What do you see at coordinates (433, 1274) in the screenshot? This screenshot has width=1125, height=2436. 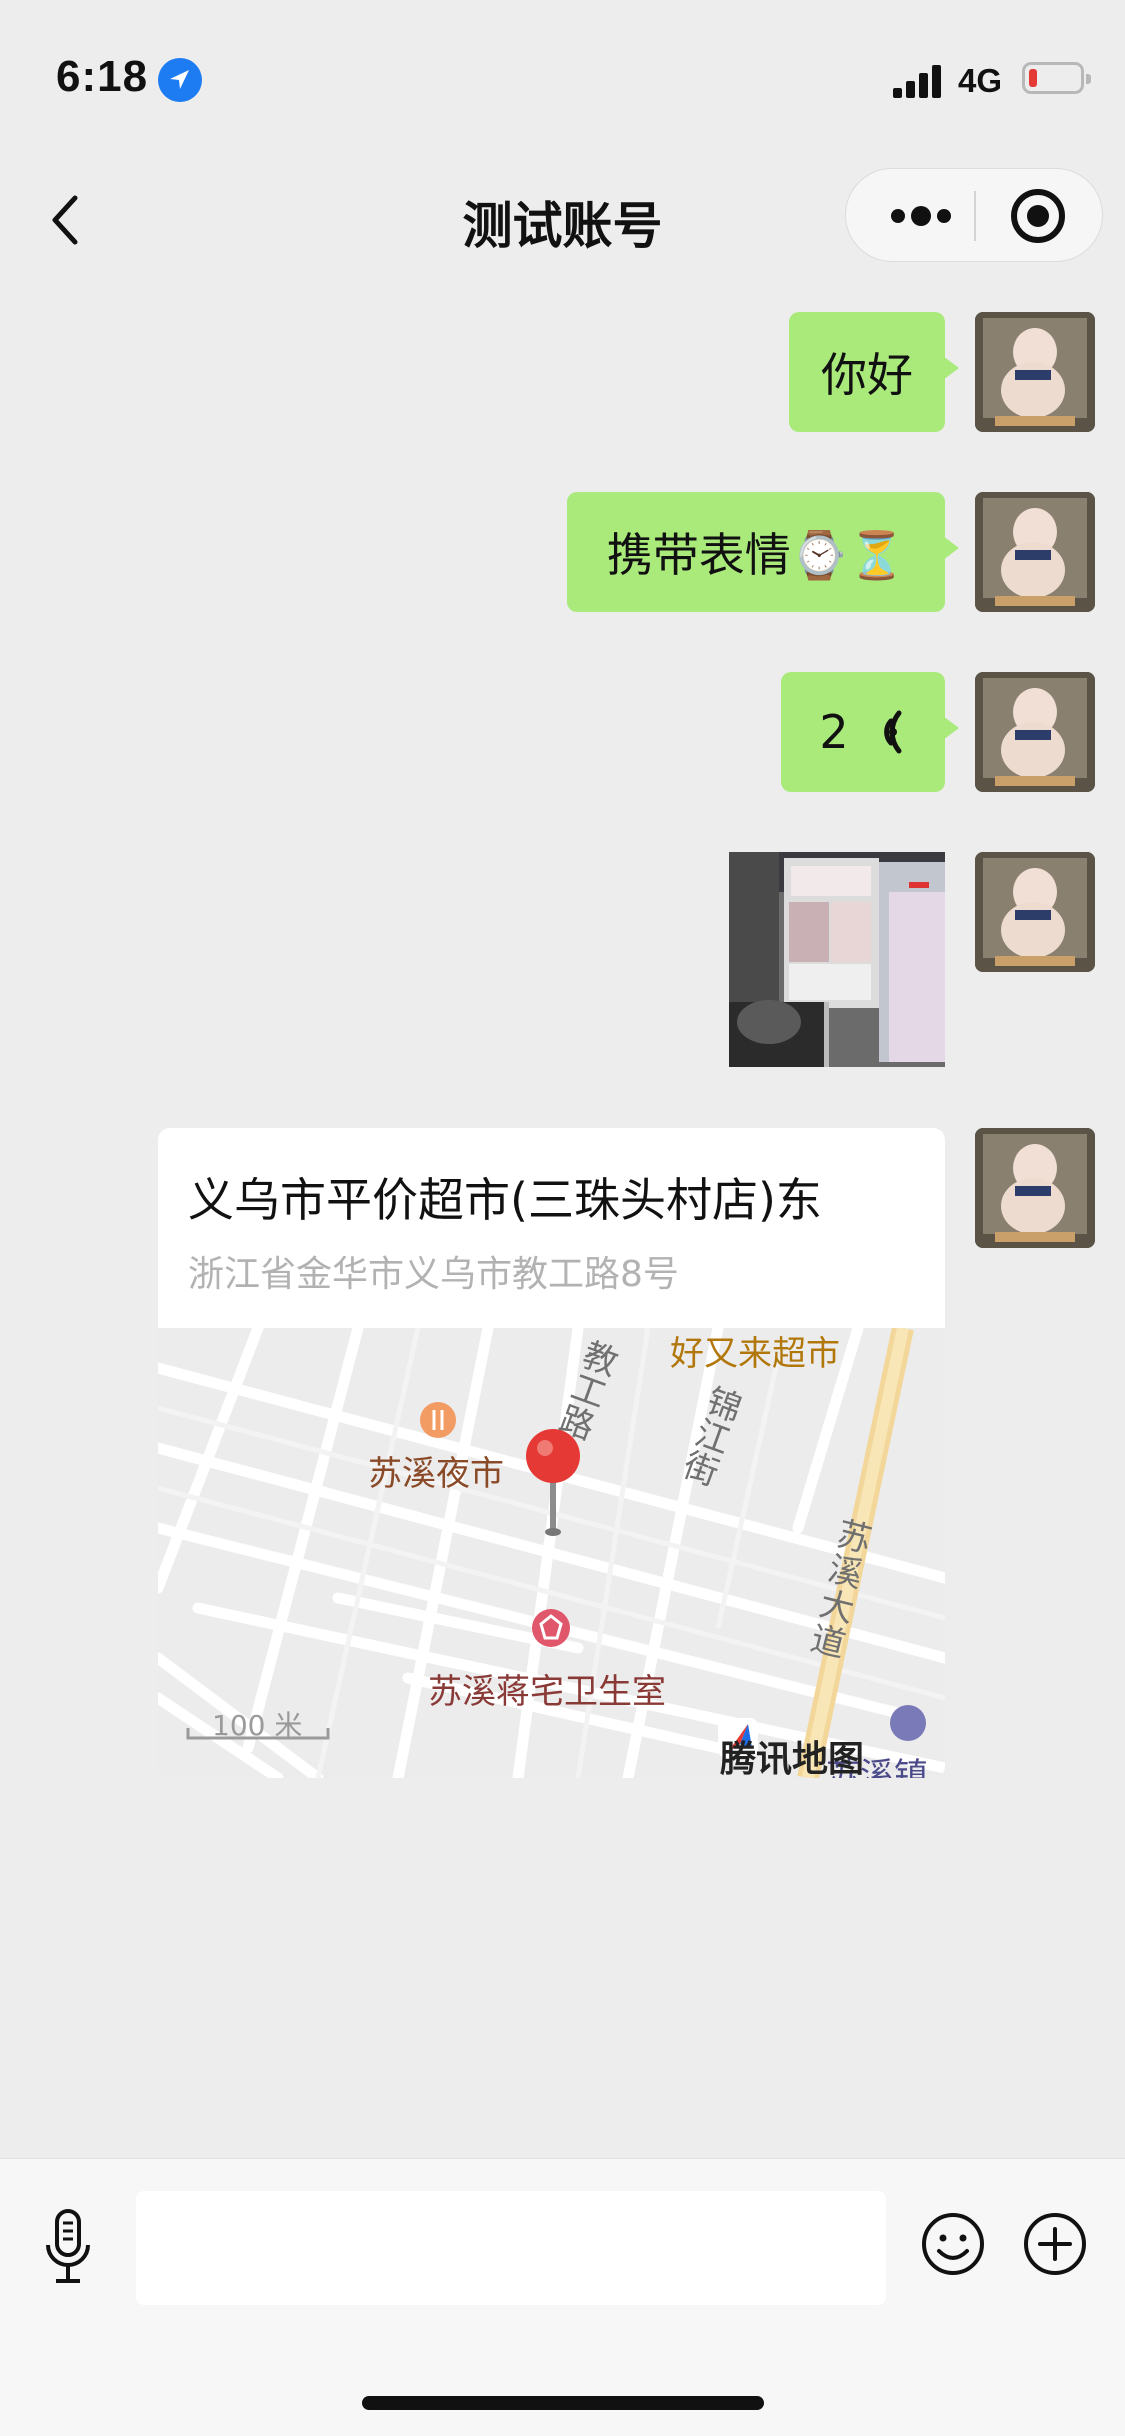 I see `location-address: 浙江省金华市义乌市教工路8号` at bounding box center [433, 1274].